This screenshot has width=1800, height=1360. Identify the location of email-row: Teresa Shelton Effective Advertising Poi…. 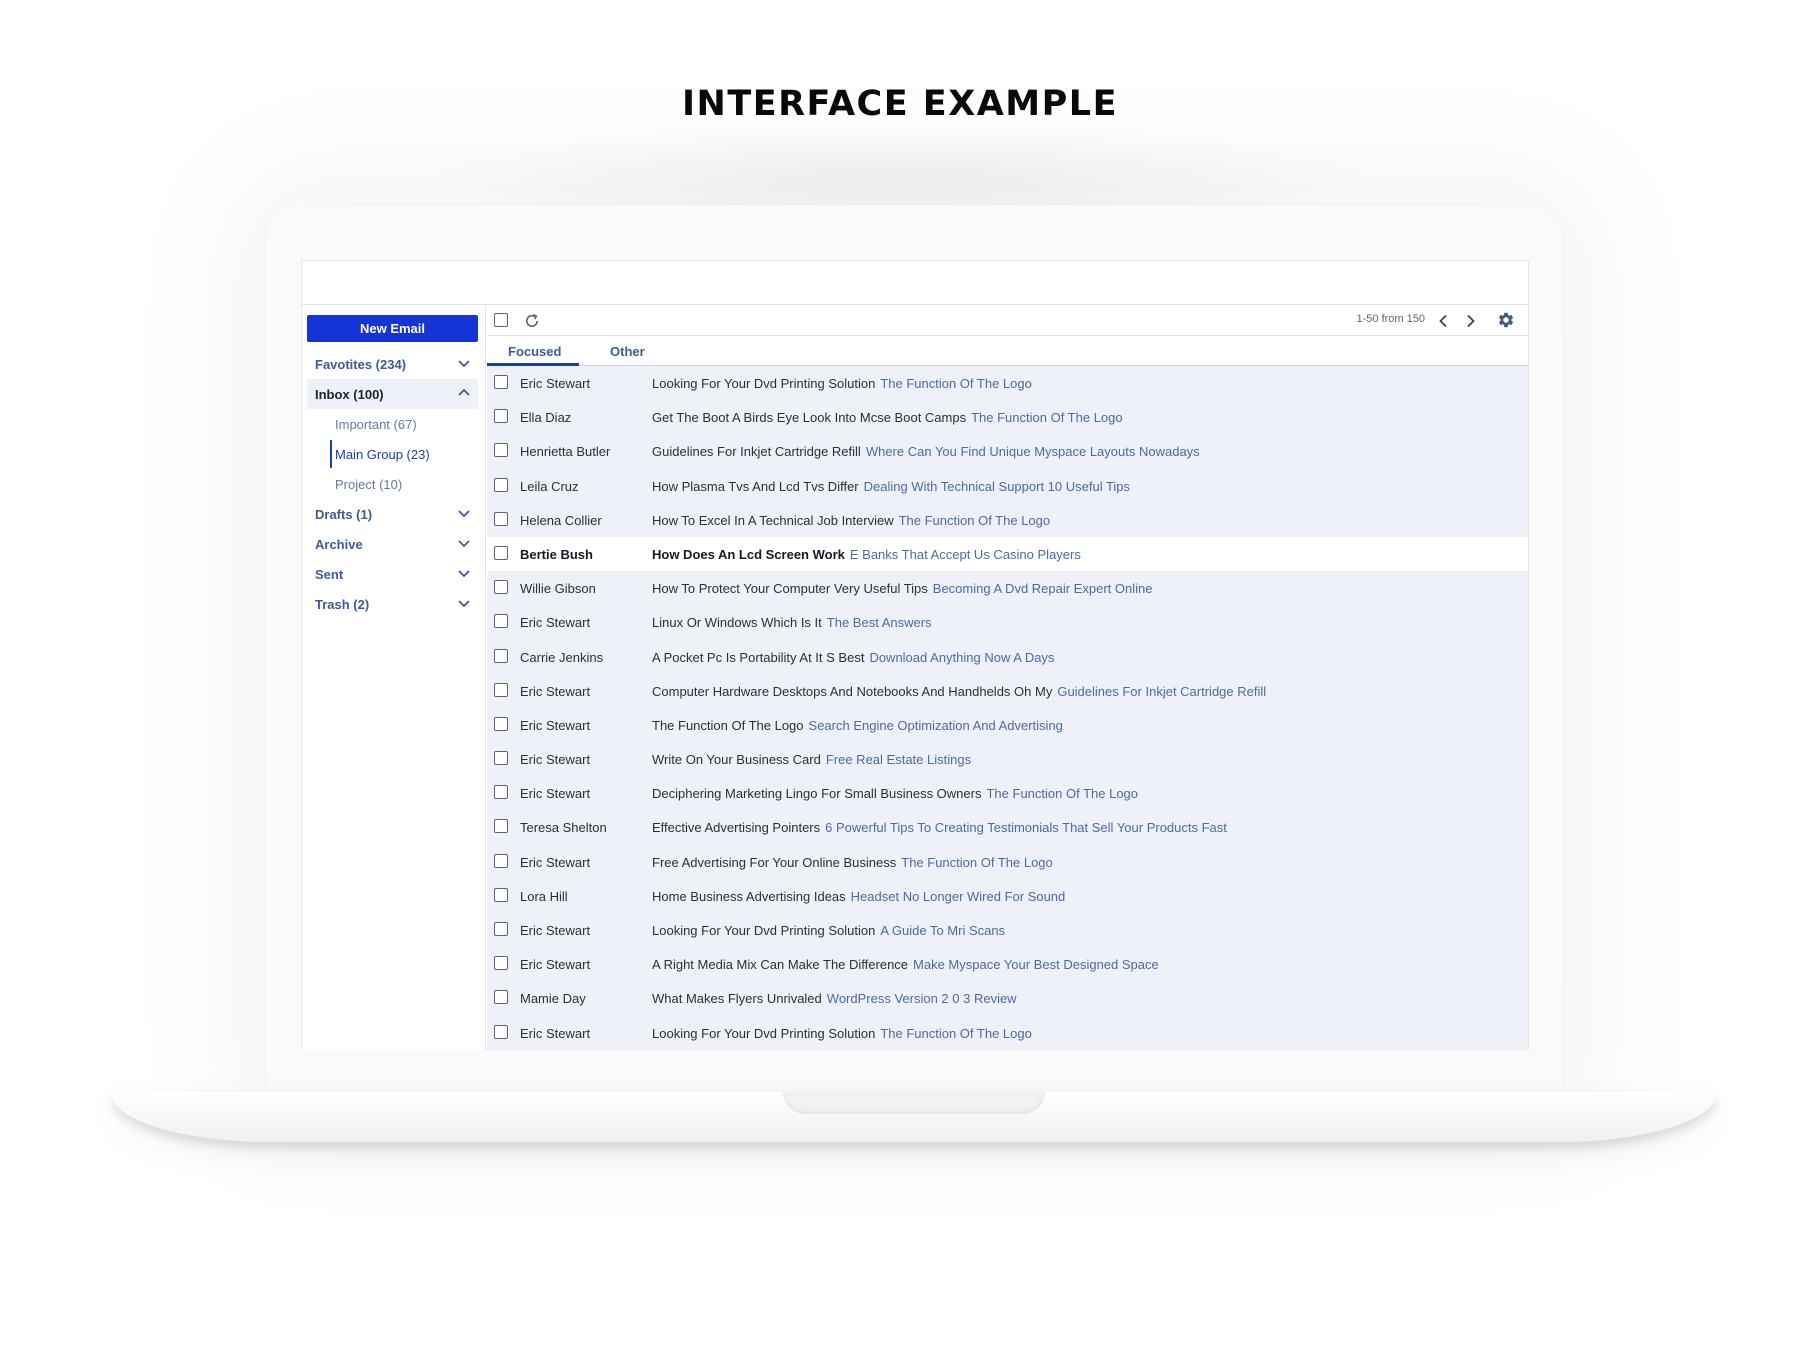
(1007, 827).